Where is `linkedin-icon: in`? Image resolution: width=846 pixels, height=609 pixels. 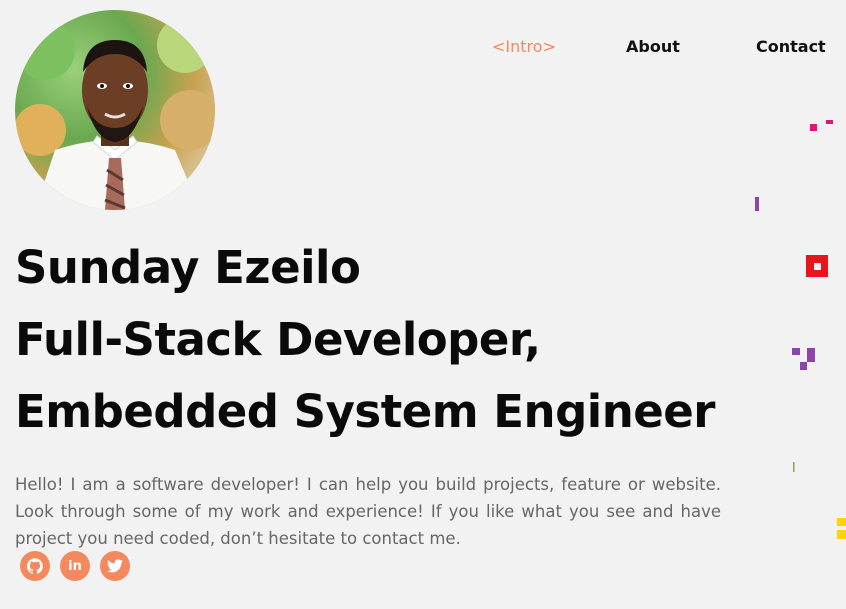
linkedin-icon: in is located at coordinates (75, 566).